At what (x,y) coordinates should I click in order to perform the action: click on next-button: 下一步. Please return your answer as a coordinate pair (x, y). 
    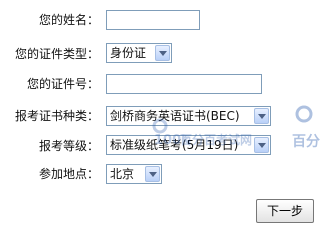
    Looking at the image, I should click on (285, 211).